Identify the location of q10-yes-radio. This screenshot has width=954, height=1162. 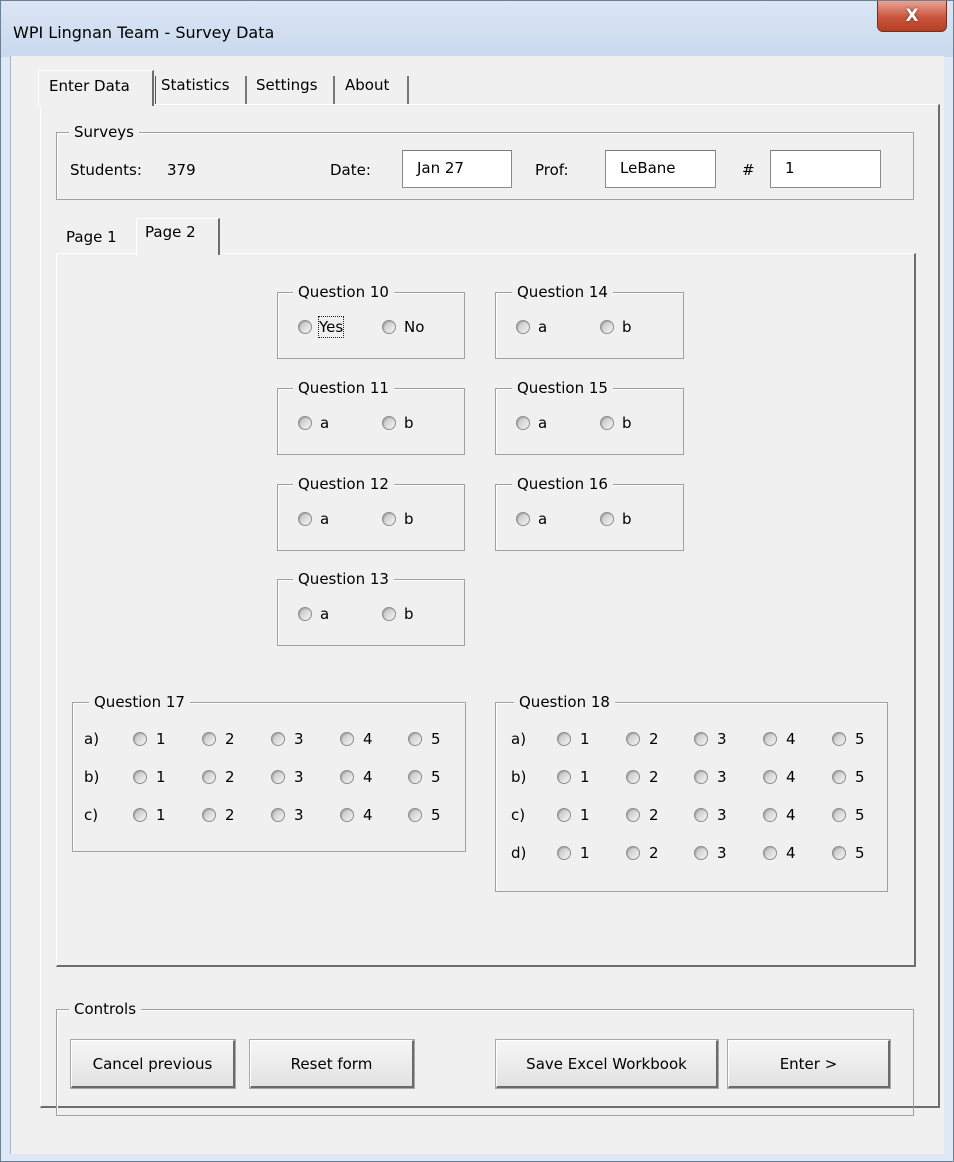
(305, 327).